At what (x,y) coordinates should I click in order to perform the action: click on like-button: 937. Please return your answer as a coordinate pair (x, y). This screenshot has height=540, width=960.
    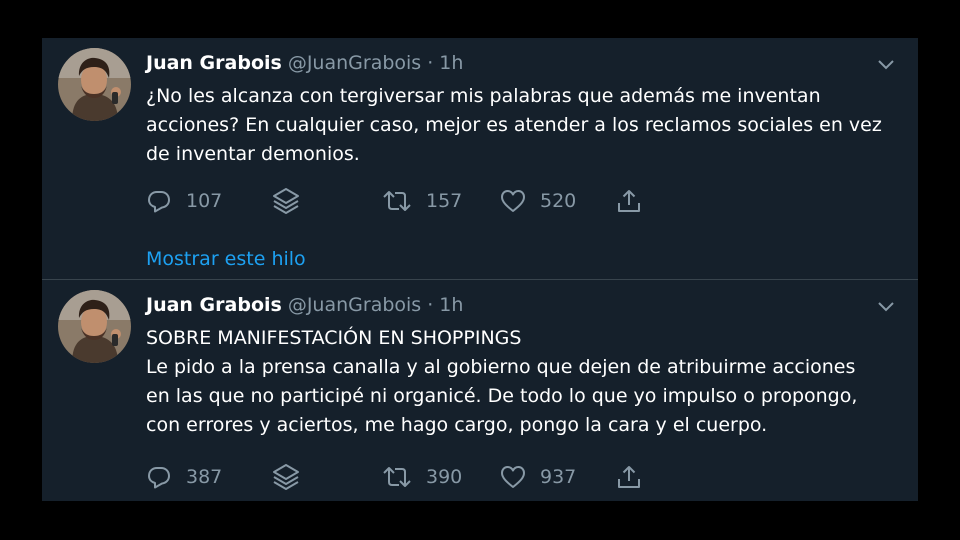
    Looking at the image, I should click on (538, 477).